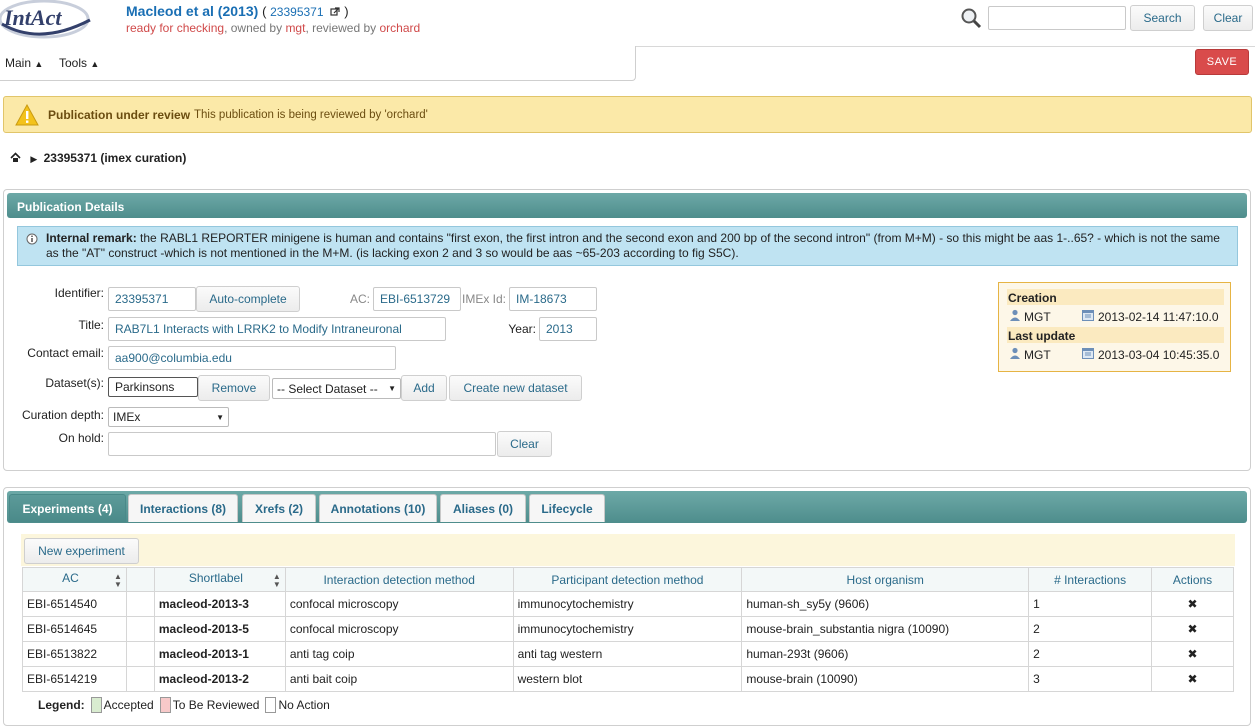 This screenshot has width=1255, height=726. I want to click on cell-host-organism: mouse-brain (10090), so click(885, 679).